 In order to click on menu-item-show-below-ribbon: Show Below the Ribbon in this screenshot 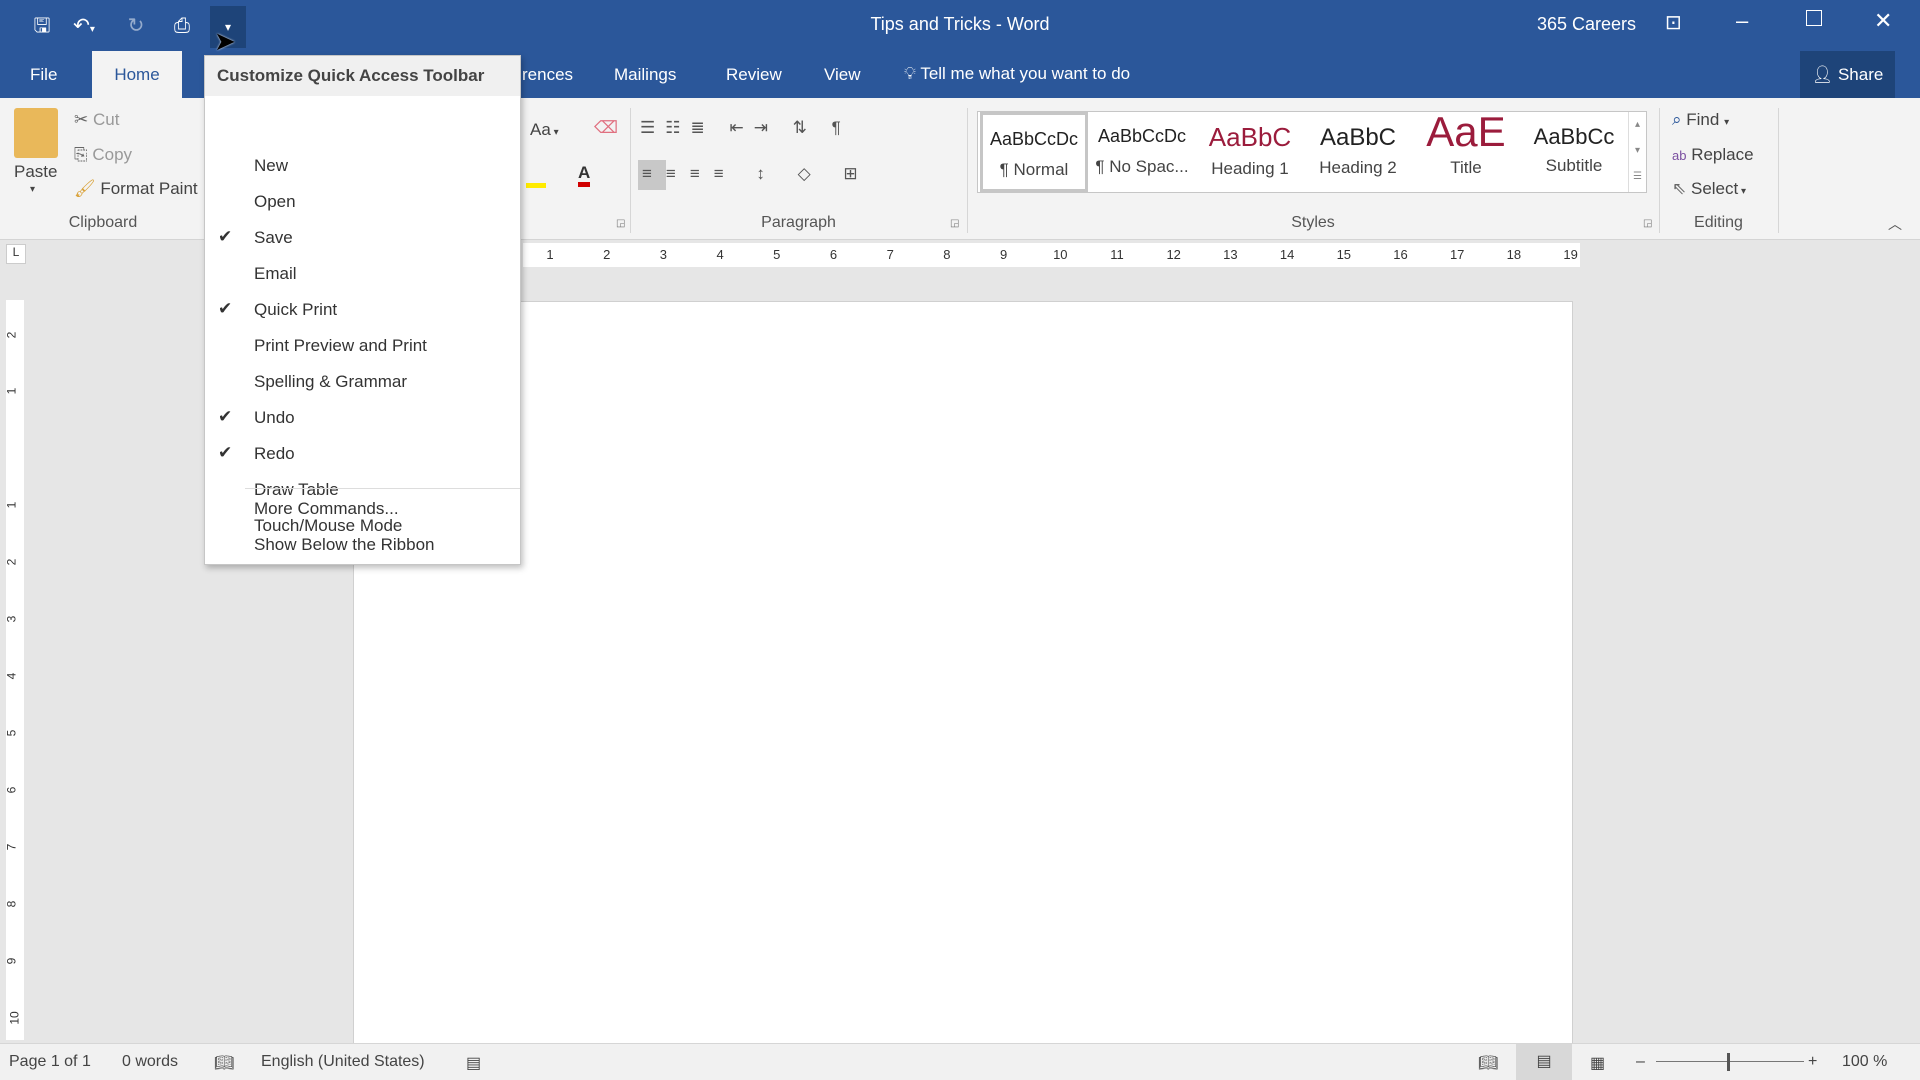, I will do `click(362, 545)`.